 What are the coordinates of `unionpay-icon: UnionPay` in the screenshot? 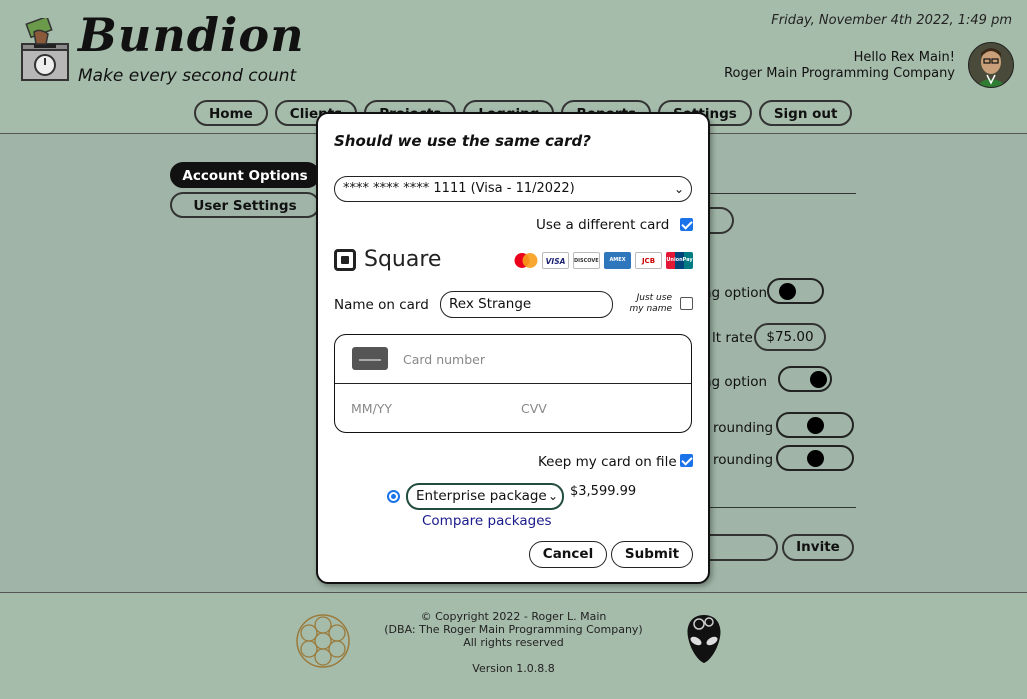 It's located at (679, 260).